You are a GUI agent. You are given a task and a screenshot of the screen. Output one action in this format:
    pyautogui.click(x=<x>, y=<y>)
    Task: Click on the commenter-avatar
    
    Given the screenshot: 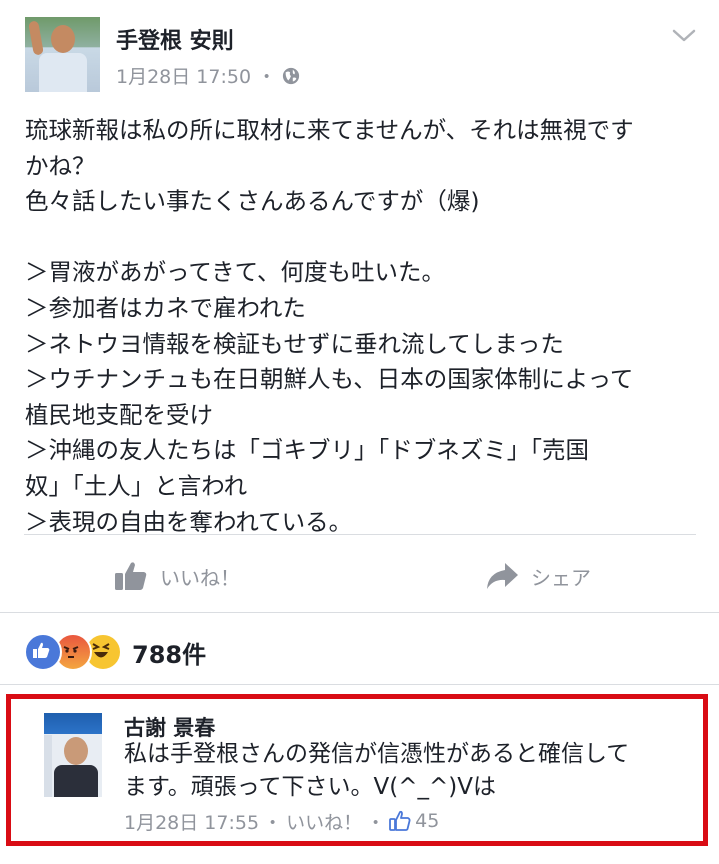 What is the action you would take?
    pyautogui.click(x=73, y=755)
    